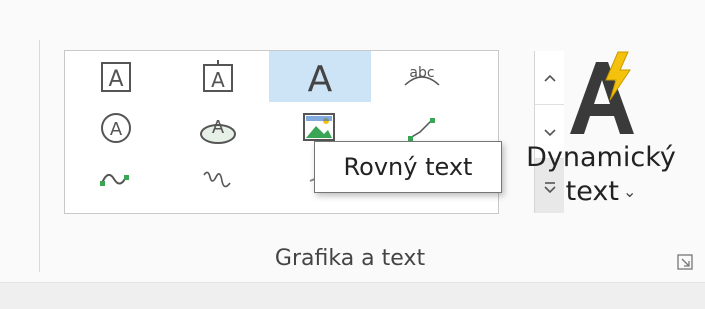 This screenshot has width=705, height=309. I want to click on gallery-item-ellipse-text: A, so click(218, 127).